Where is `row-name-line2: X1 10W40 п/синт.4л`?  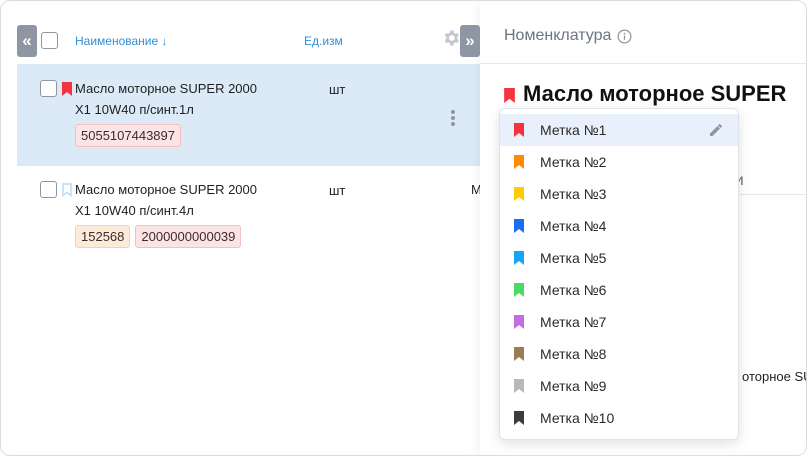
row-name-line2: X1 10W40 п/синт.4л is located at coordinates (134, 210).